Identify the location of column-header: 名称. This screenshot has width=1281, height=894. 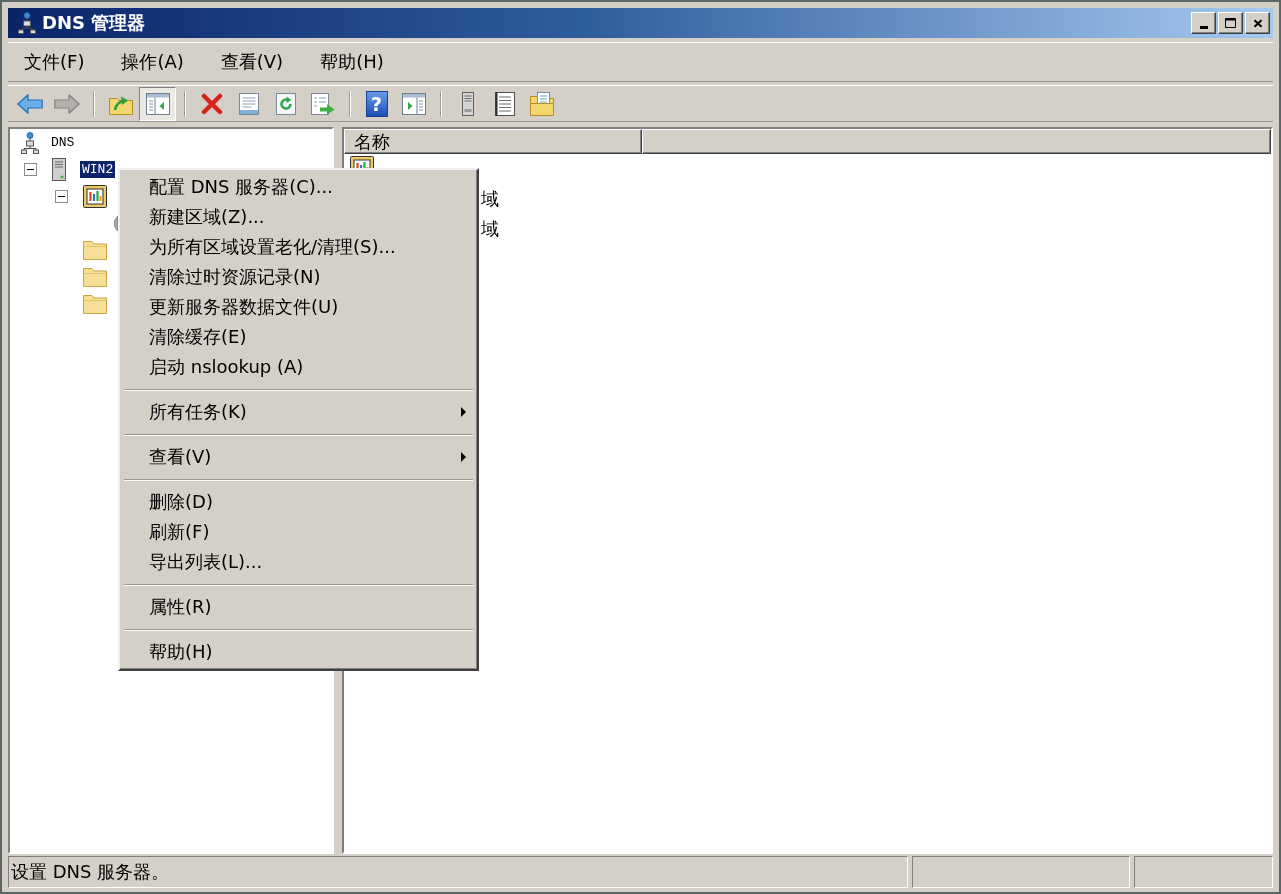
(493, 141).